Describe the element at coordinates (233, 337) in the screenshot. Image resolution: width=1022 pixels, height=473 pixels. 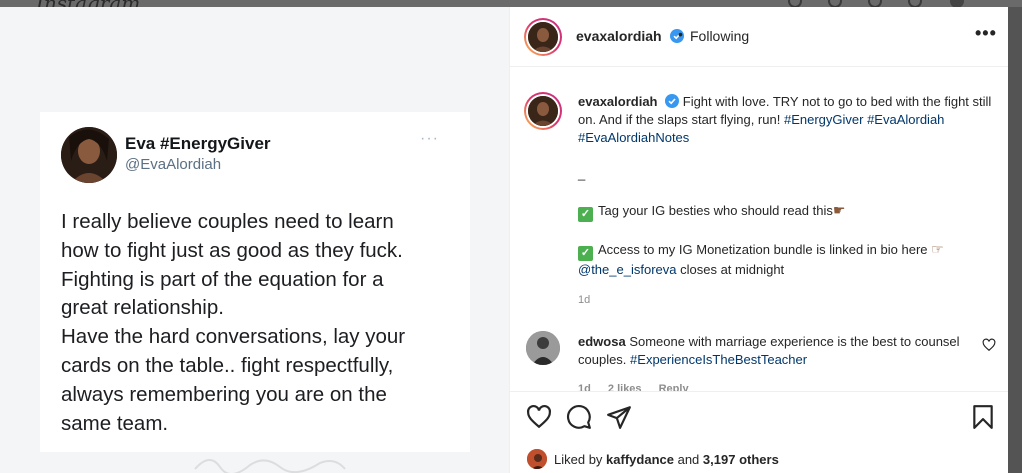
I see `tweet-line: Have the hard conversations, lay your` at that location.